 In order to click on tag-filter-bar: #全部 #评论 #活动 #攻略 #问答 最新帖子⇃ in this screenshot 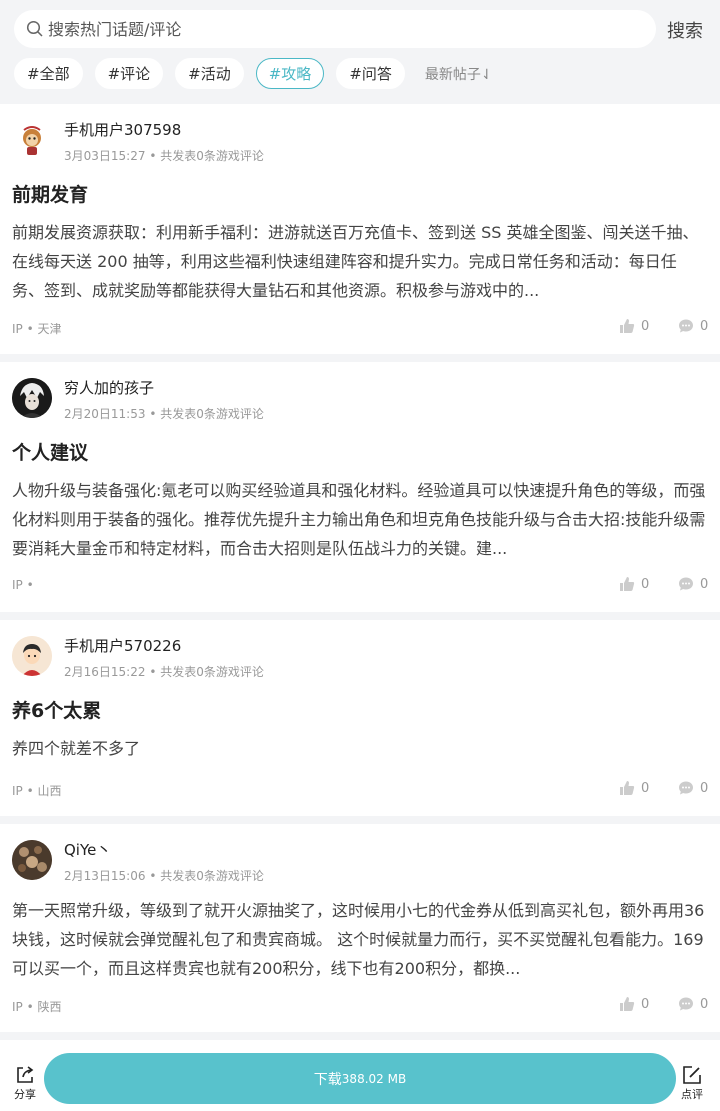, I will do `click(253, 73)`.